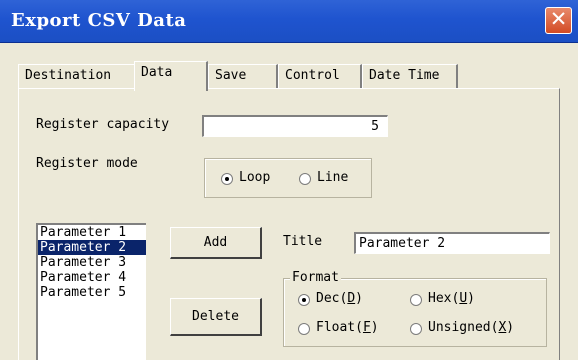 The image size is (578, 360). Describe the element at coordinates (295, 126) in the screenshot. I see `register-capacity-input: 5` at that location.